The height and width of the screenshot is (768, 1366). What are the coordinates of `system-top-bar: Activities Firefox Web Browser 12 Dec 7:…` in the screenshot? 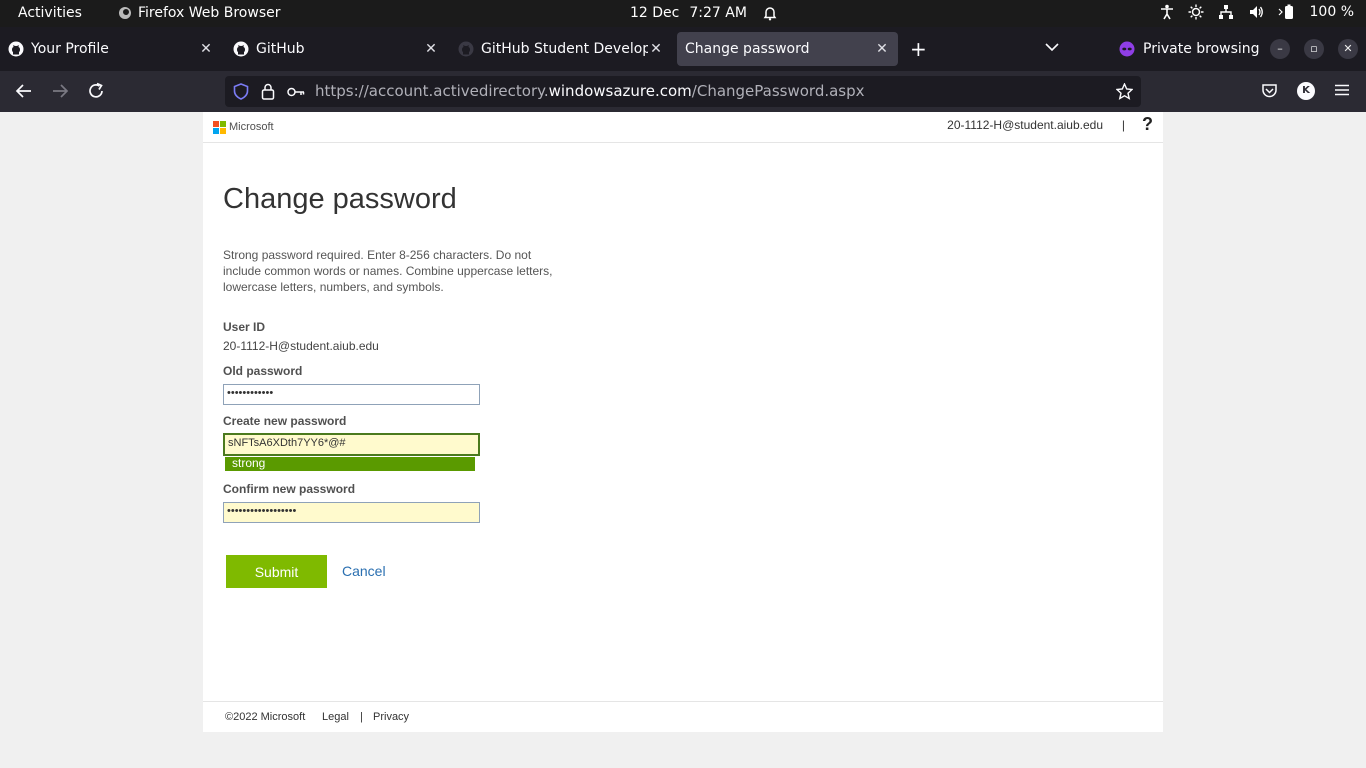 It's located at (683, 13).